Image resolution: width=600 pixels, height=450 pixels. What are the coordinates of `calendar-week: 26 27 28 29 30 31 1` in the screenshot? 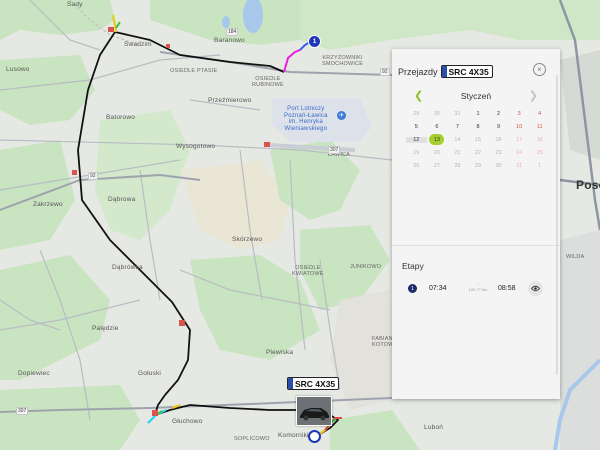 It's located at (478, 165).